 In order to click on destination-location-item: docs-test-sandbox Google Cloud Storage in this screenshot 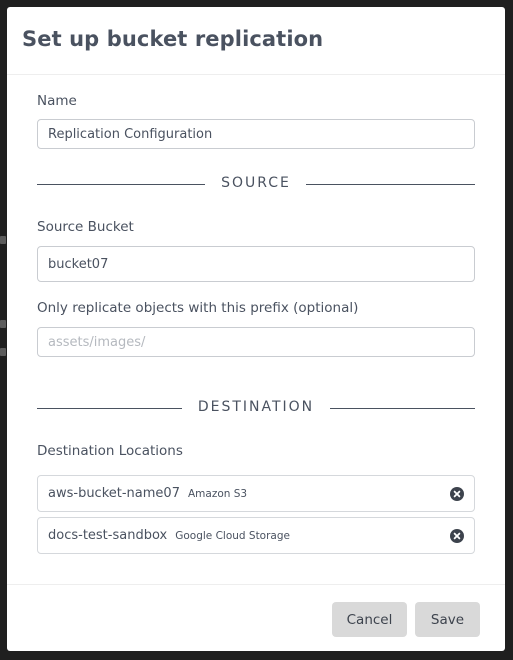, I will do `click(256, 535)`.